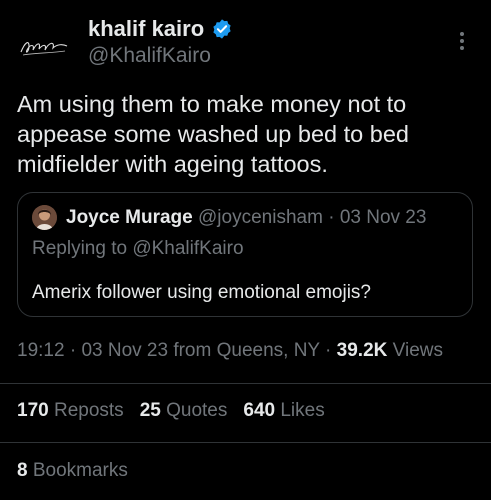 The height and width of the screenshot is (500, 491). What do you see at coordinates (417, 350) in the screenshot?
I see `views-label: Views` at bounding box center [417, 350].